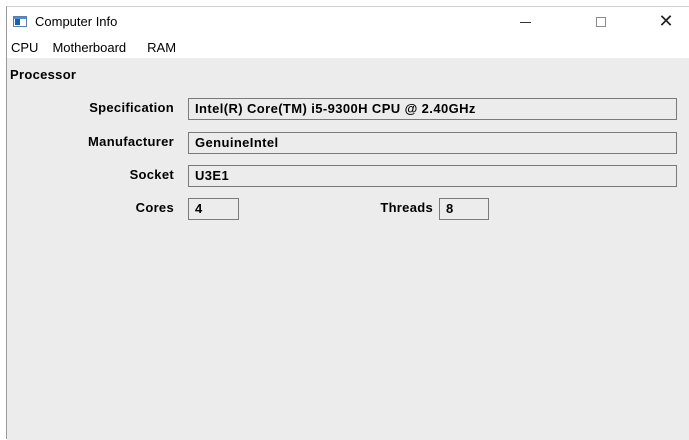 The width and height of the screenshot is (689, 440). Describe the element at coordinates (348, 47) in the screenshot. I see `menu-bar: CPU Motherboard RAM` at that location.